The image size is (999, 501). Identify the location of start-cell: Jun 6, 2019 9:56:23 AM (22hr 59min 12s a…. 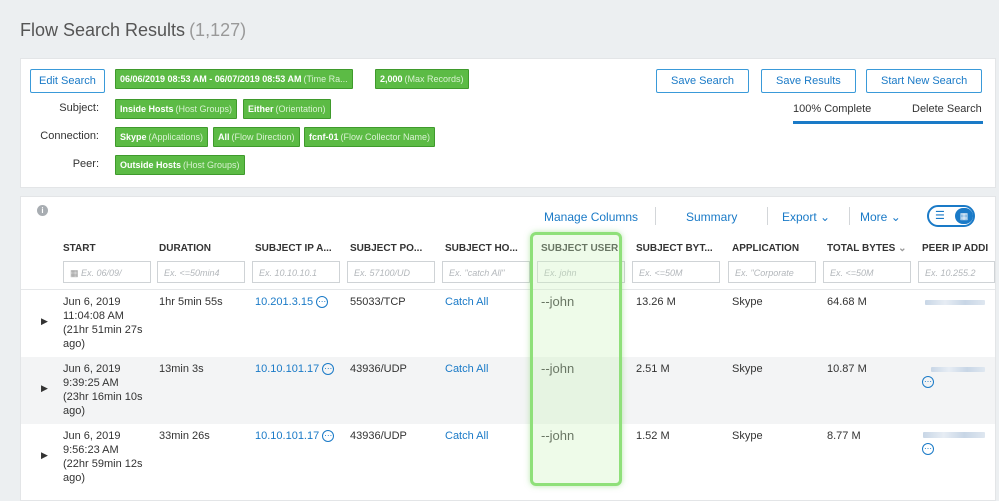
(103, 457).